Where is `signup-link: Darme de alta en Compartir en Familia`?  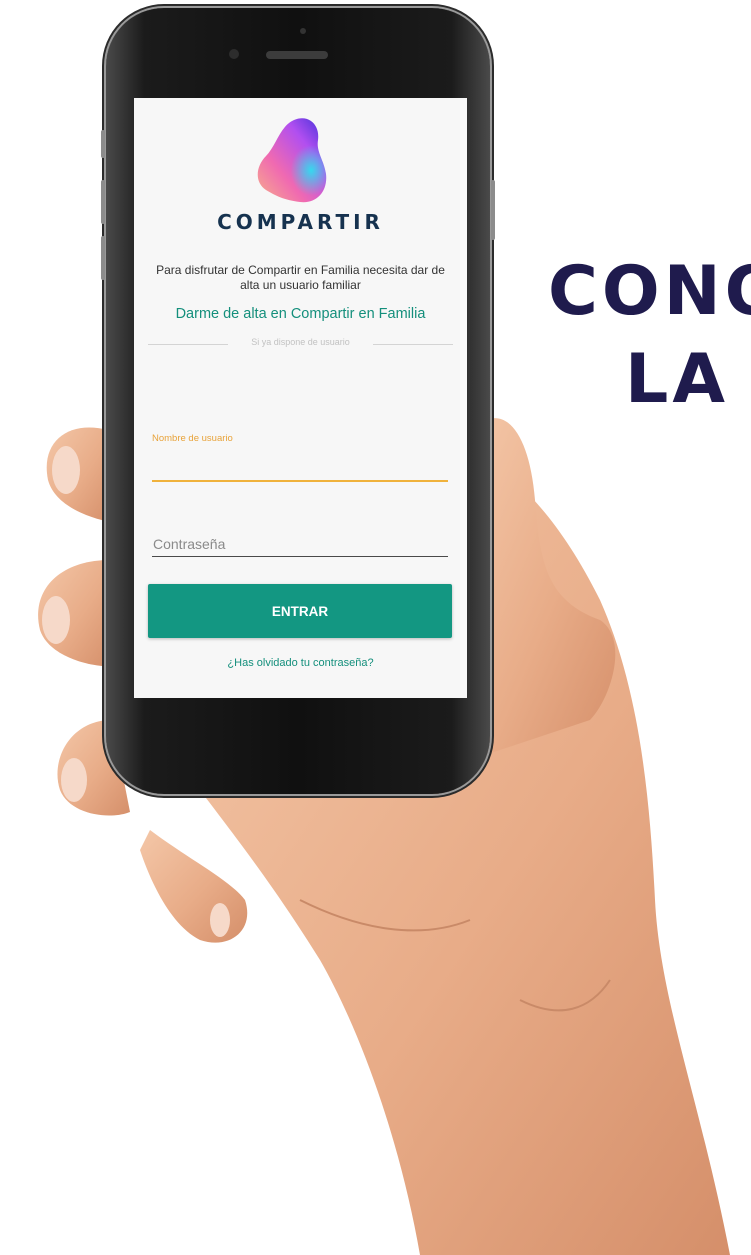 signup-link: Darme de alta en Compartir en Familia is located at coordinates (300, 314).